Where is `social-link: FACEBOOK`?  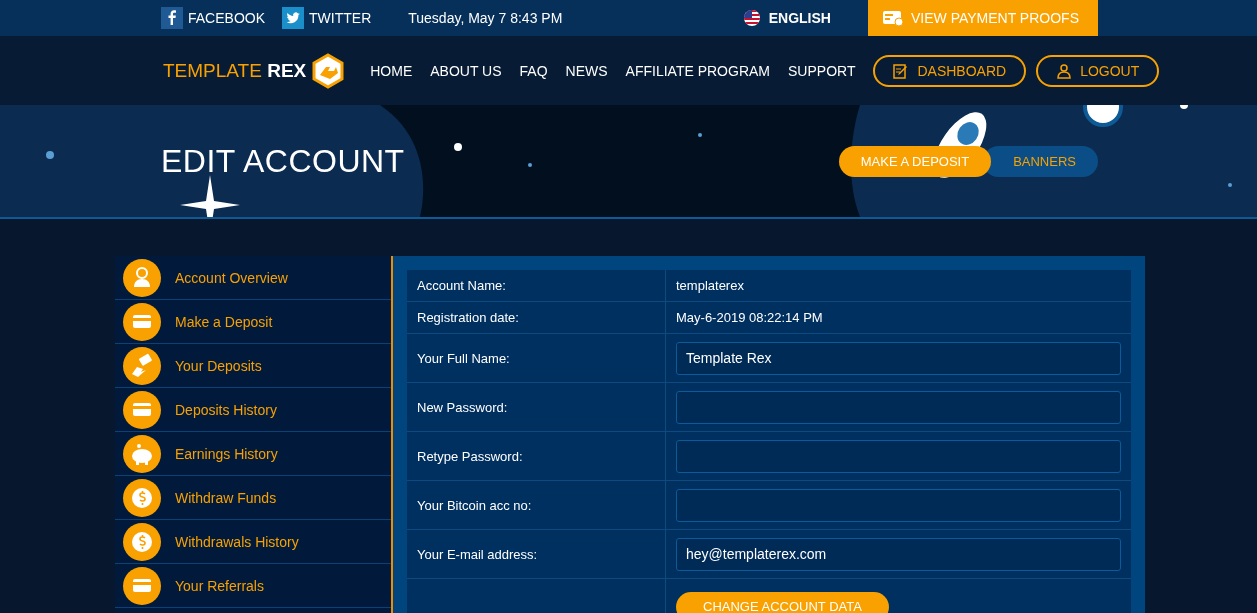
social-link: FACEBOOK is located at coordinates (213, 18).